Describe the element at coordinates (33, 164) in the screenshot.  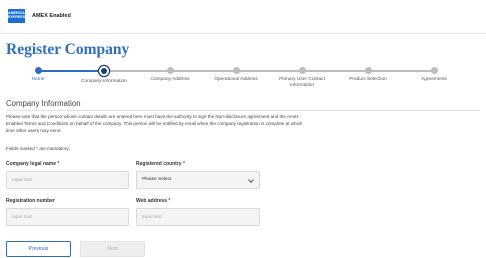
I see `legal-name-label: Company legal name *` at that location.